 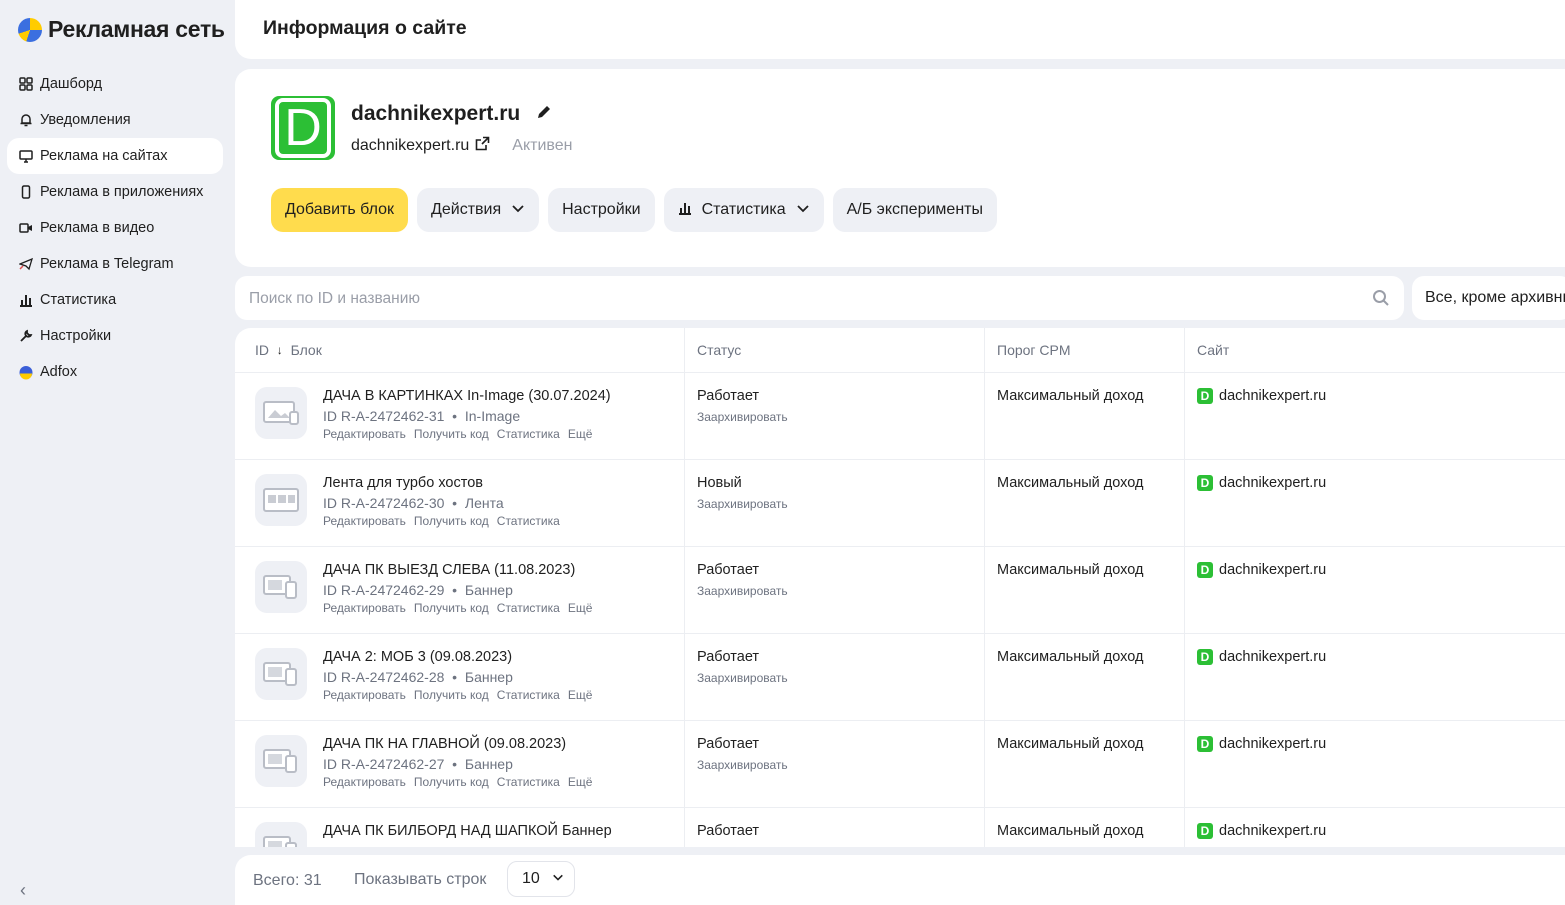 What do you see at coordinates (85, 120) in the screenshot?
I see `sidebar-item-label: Уведомления` at bounding box center [85, 120].